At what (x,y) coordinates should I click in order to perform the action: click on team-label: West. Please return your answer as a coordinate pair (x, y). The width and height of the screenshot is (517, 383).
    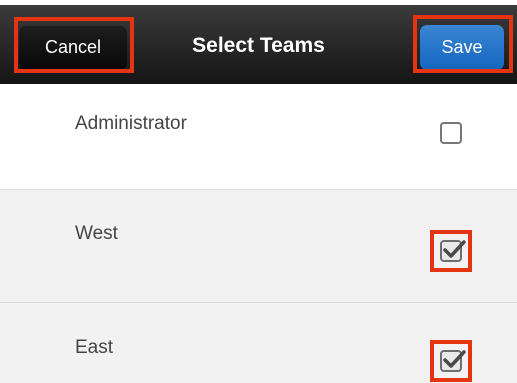
    Looking at the image, I should click on (96, 233).